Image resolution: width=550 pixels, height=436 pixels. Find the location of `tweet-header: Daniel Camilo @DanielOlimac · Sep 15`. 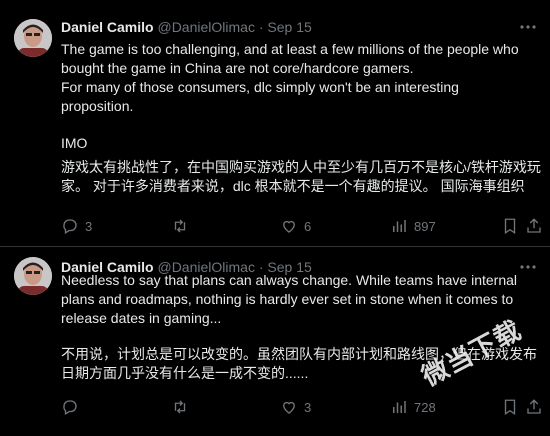

tweet-header: Daniel Camilo @DanielOlimac · Sep 15 is located at coordinates (186, 27).